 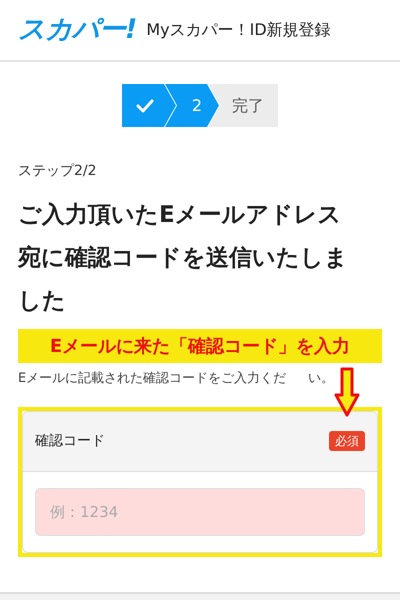 I want to click on required-badge: 必須, so click(x=347, y=441).